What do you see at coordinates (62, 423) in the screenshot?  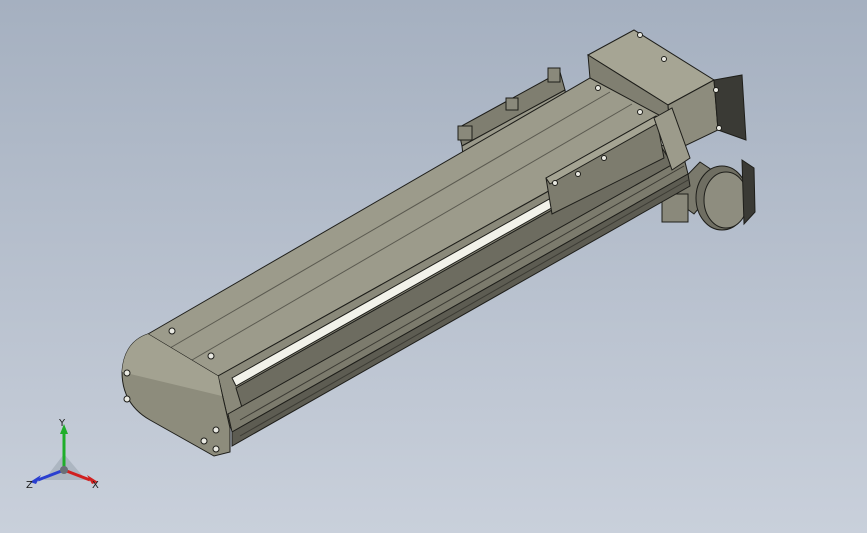 I see `y-axis-label: Y` at bounding box center [62, 423].